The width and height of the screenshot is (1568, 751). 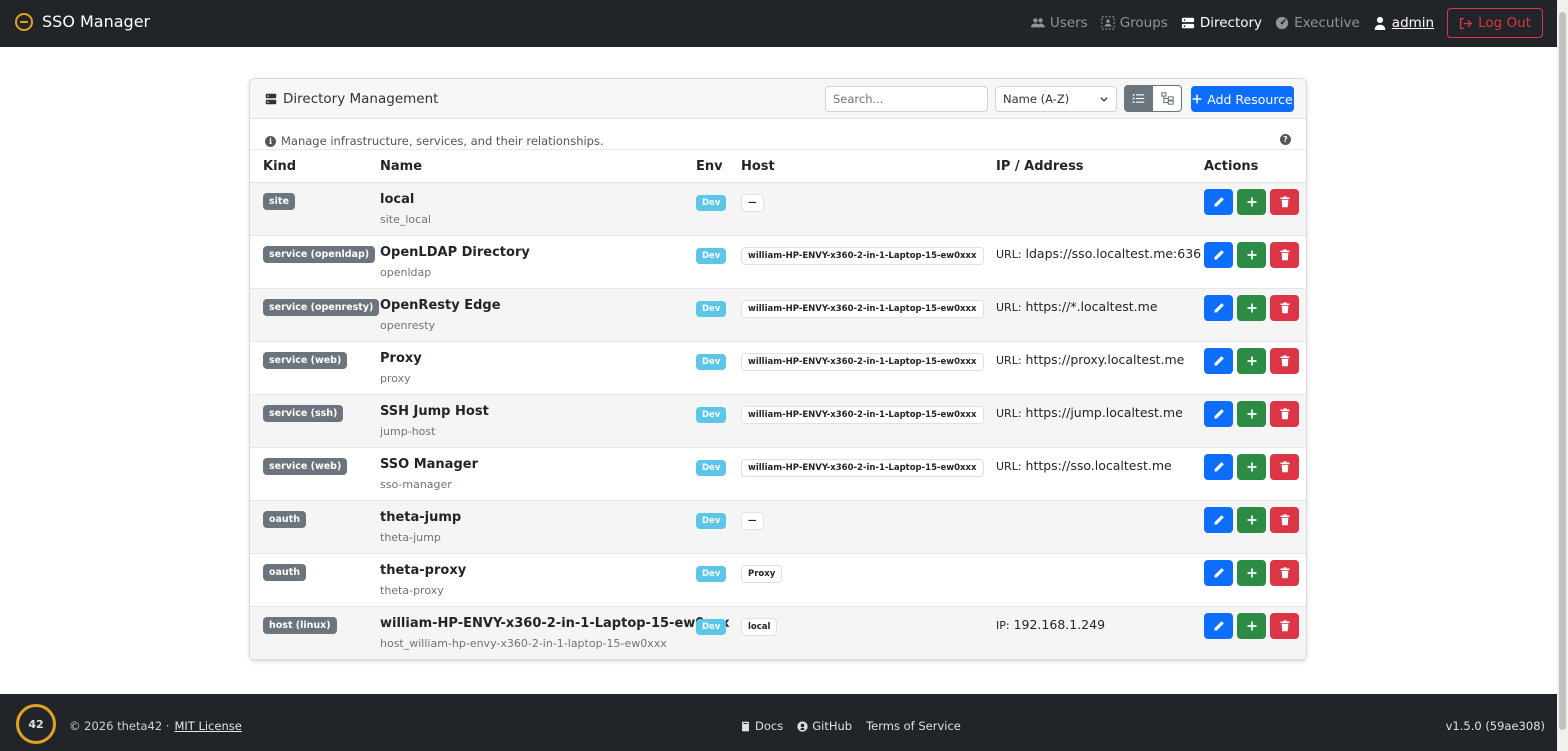 What do you see at coordinates (824, 726) in the screenshot?
I see `github-link: GitHub` at bounding box center [824, 726].